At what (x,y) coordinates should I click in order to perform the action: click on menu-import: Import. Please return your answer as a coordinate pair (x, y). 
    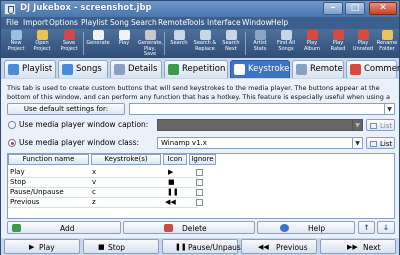
    Looking at the image, I should click on (35, 22).